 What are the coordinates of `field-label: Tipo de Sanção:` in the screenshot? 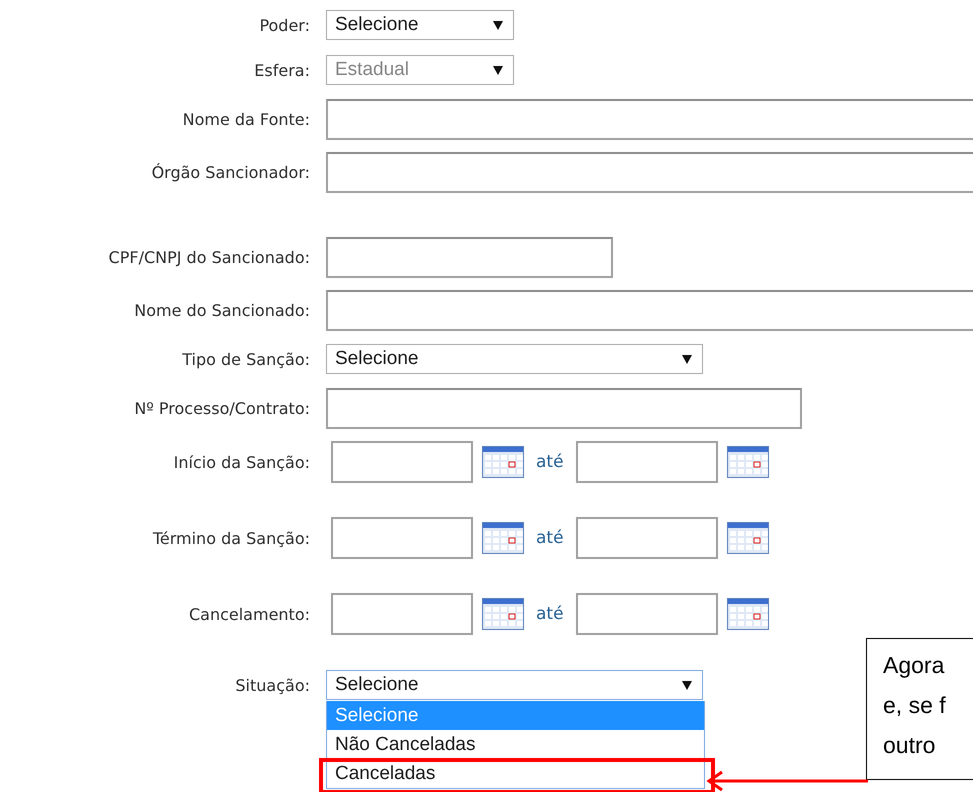 It's located at (246, 359).